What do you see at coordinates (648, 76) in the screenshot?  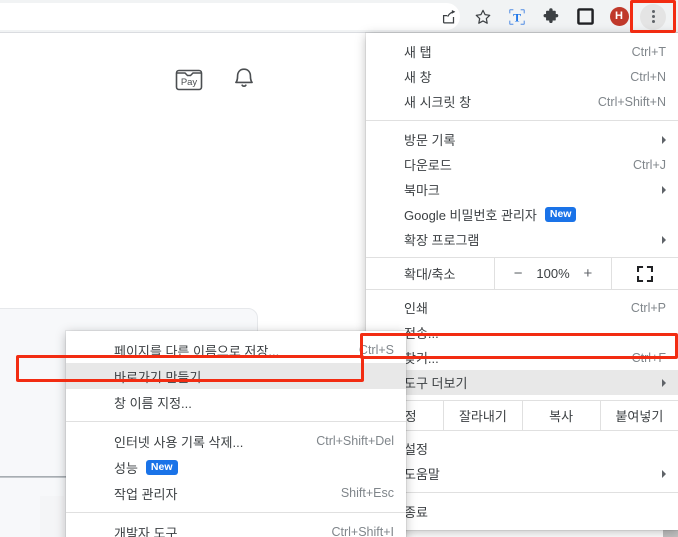 I see `menu-item-accelerator: Ctrl+N` at bounding box center [648, 76].